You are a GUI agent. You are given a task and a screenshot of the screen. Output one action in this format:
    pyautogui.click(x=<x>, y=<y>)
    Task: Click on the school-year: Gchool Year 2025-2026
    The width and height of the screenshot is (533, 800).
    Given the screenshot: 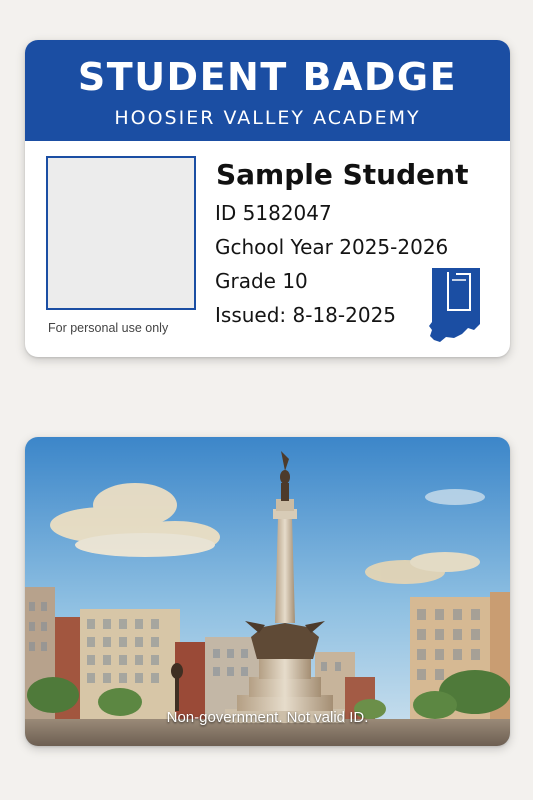 What is the action you would take?
    pyautogui.click(x=332, y=247)
    